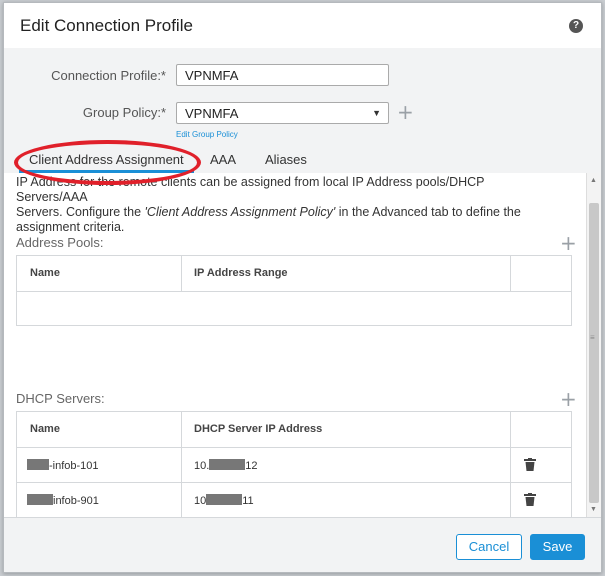 Image resolution: width=605 pixels, height=576 pixels. What do you see at coordinates (376, 113) in the screenshot?
I see `chevron-down-icon: ▼` at bounding box center [376, 113].